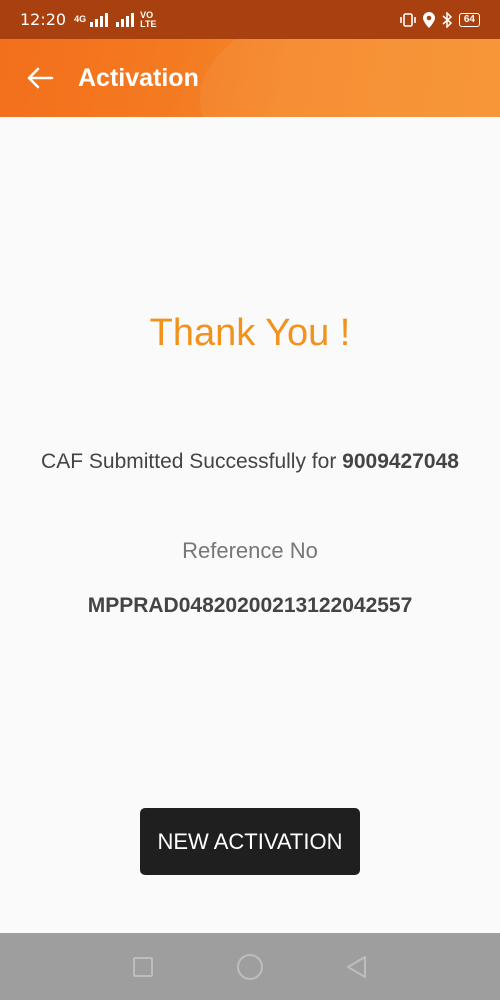 Image resolution: width=500 pixels, height=1000 pixels. What do you see at coordinates (138, 77) in the screenshot?
I see `page-title: Activation` at bounding box center [138, 77].